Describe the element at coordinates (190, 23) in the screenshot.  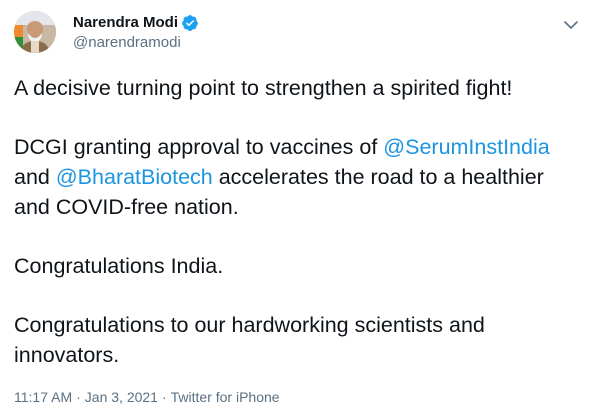
I see `verified-badge-icon` at that location.